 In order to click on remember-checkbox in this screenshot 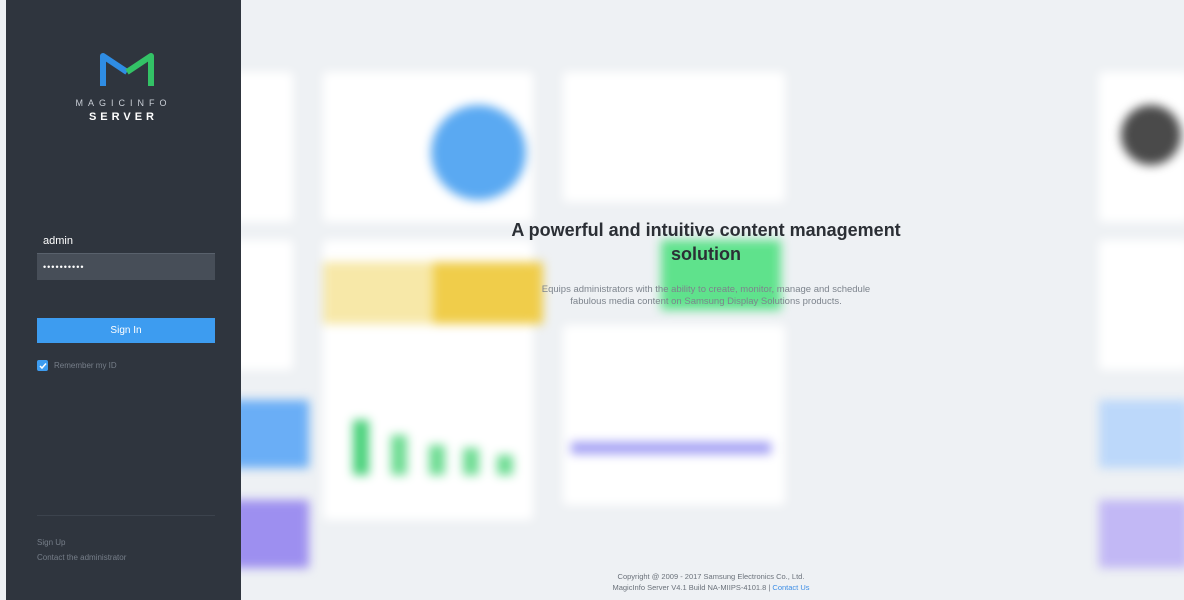, I will do `click(42, 365)`.